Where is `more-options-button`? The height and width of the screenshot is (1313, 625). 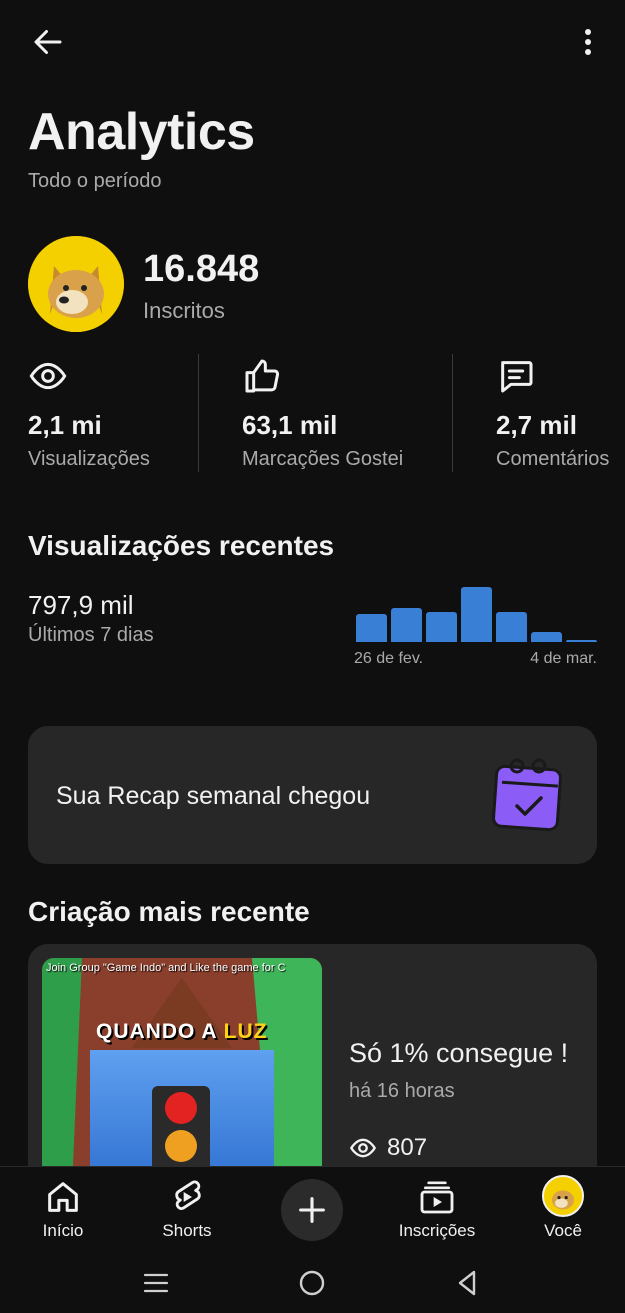
more-options-button is located at coordinates (588, 42).